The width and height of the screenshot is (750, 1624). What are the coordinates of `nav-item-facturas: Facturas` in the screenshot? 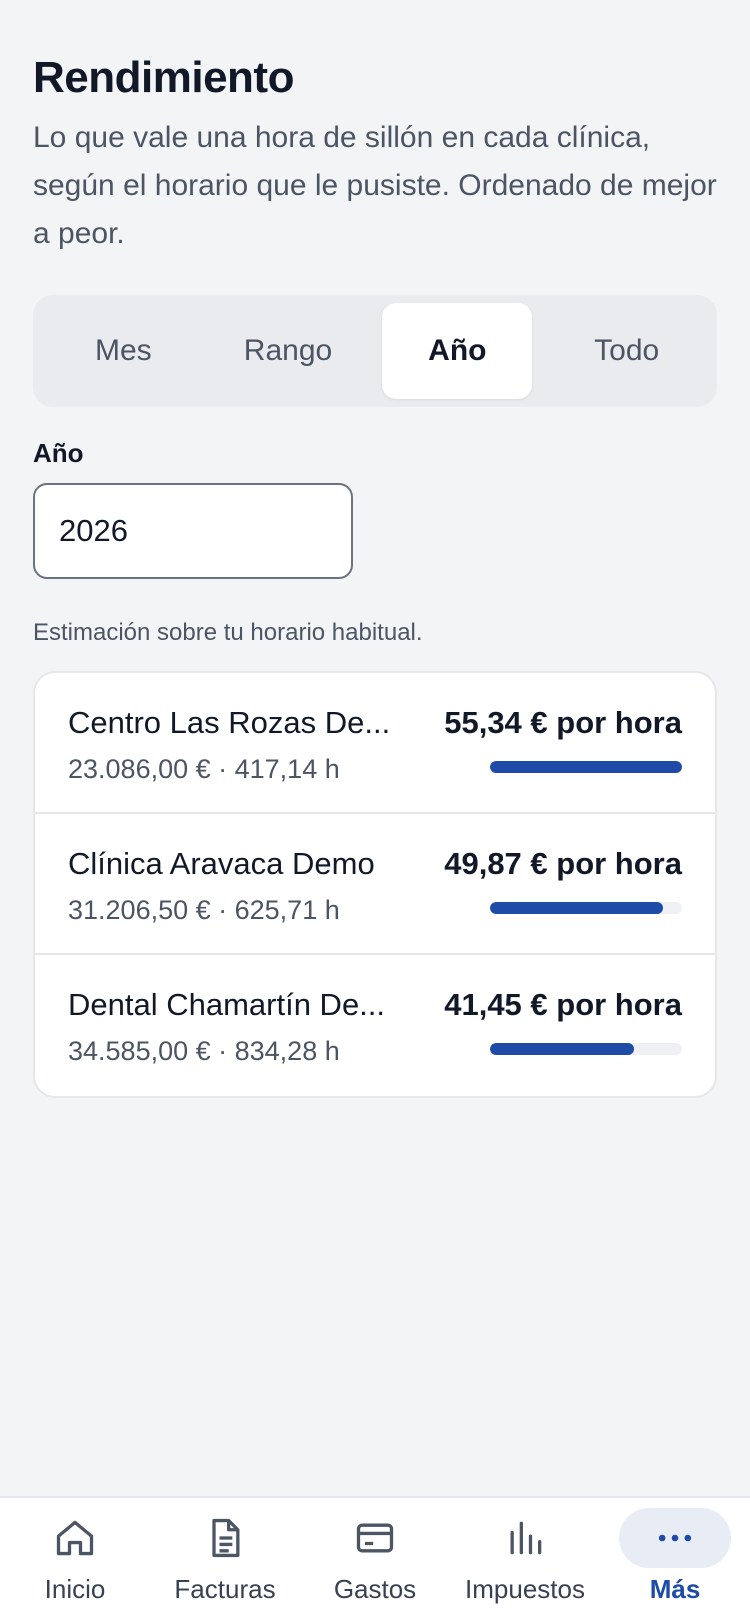 It's located at (225, 1556).